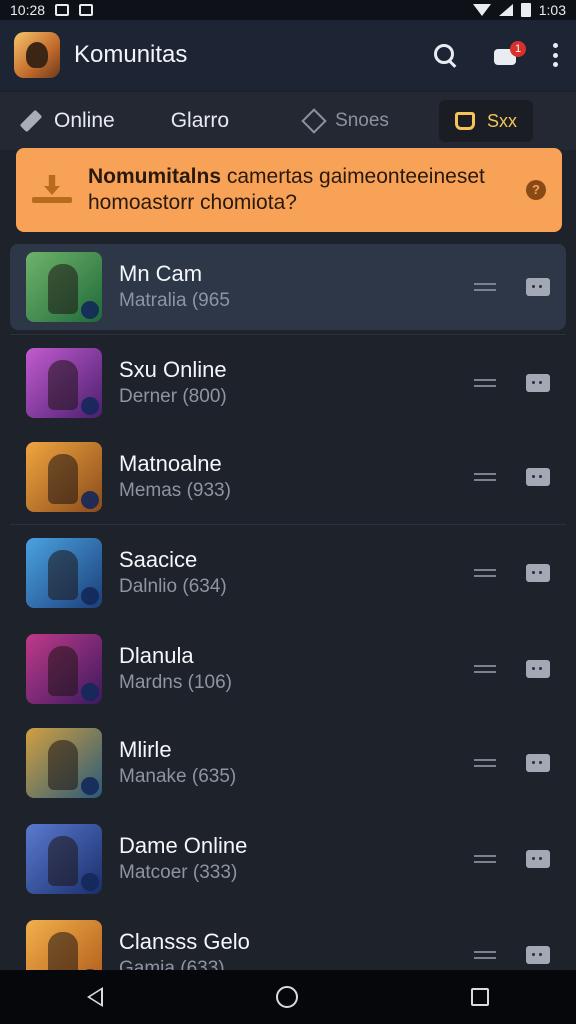 The width and height of the screenshot is (576, 1024). I want to click on signal-icon, so click(505, 10).